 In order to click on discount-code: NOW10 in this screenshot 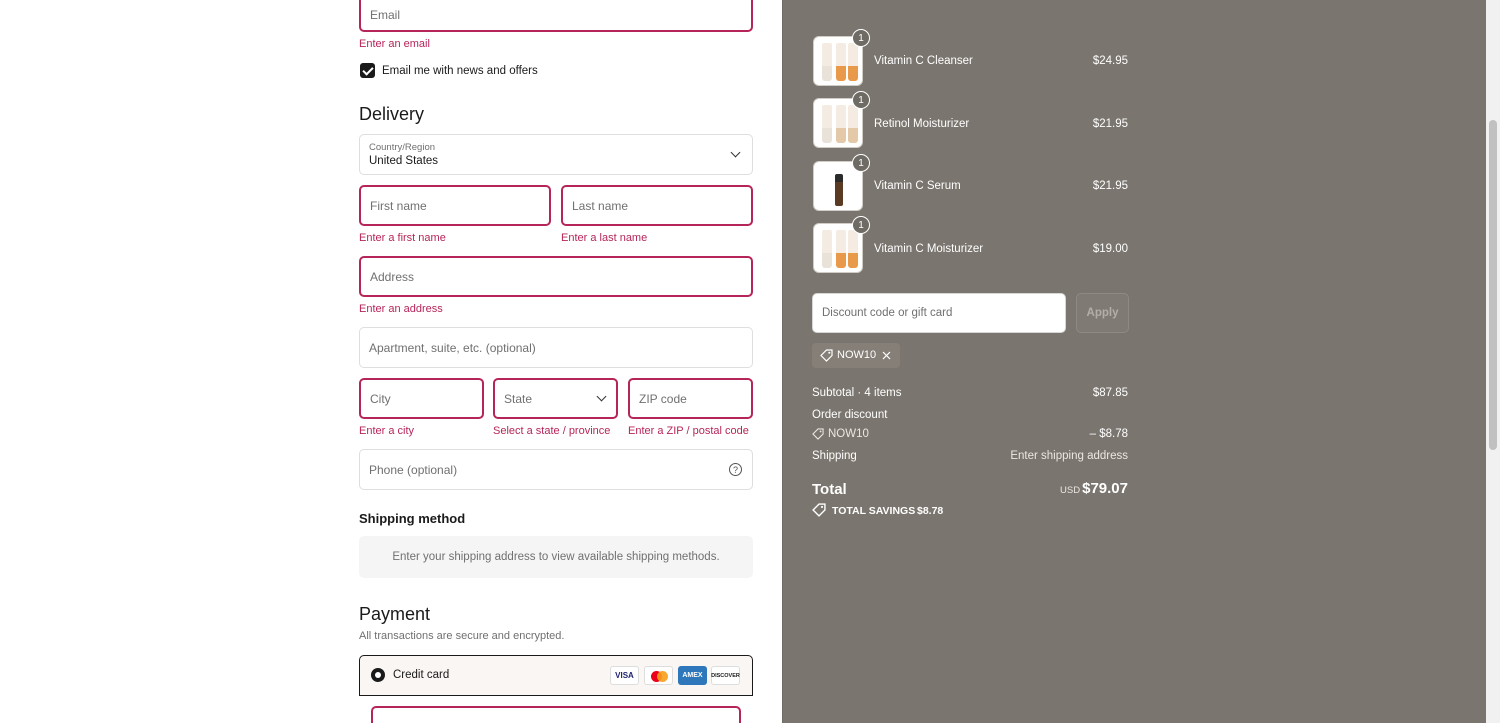, I will do `click(848, 434)`.